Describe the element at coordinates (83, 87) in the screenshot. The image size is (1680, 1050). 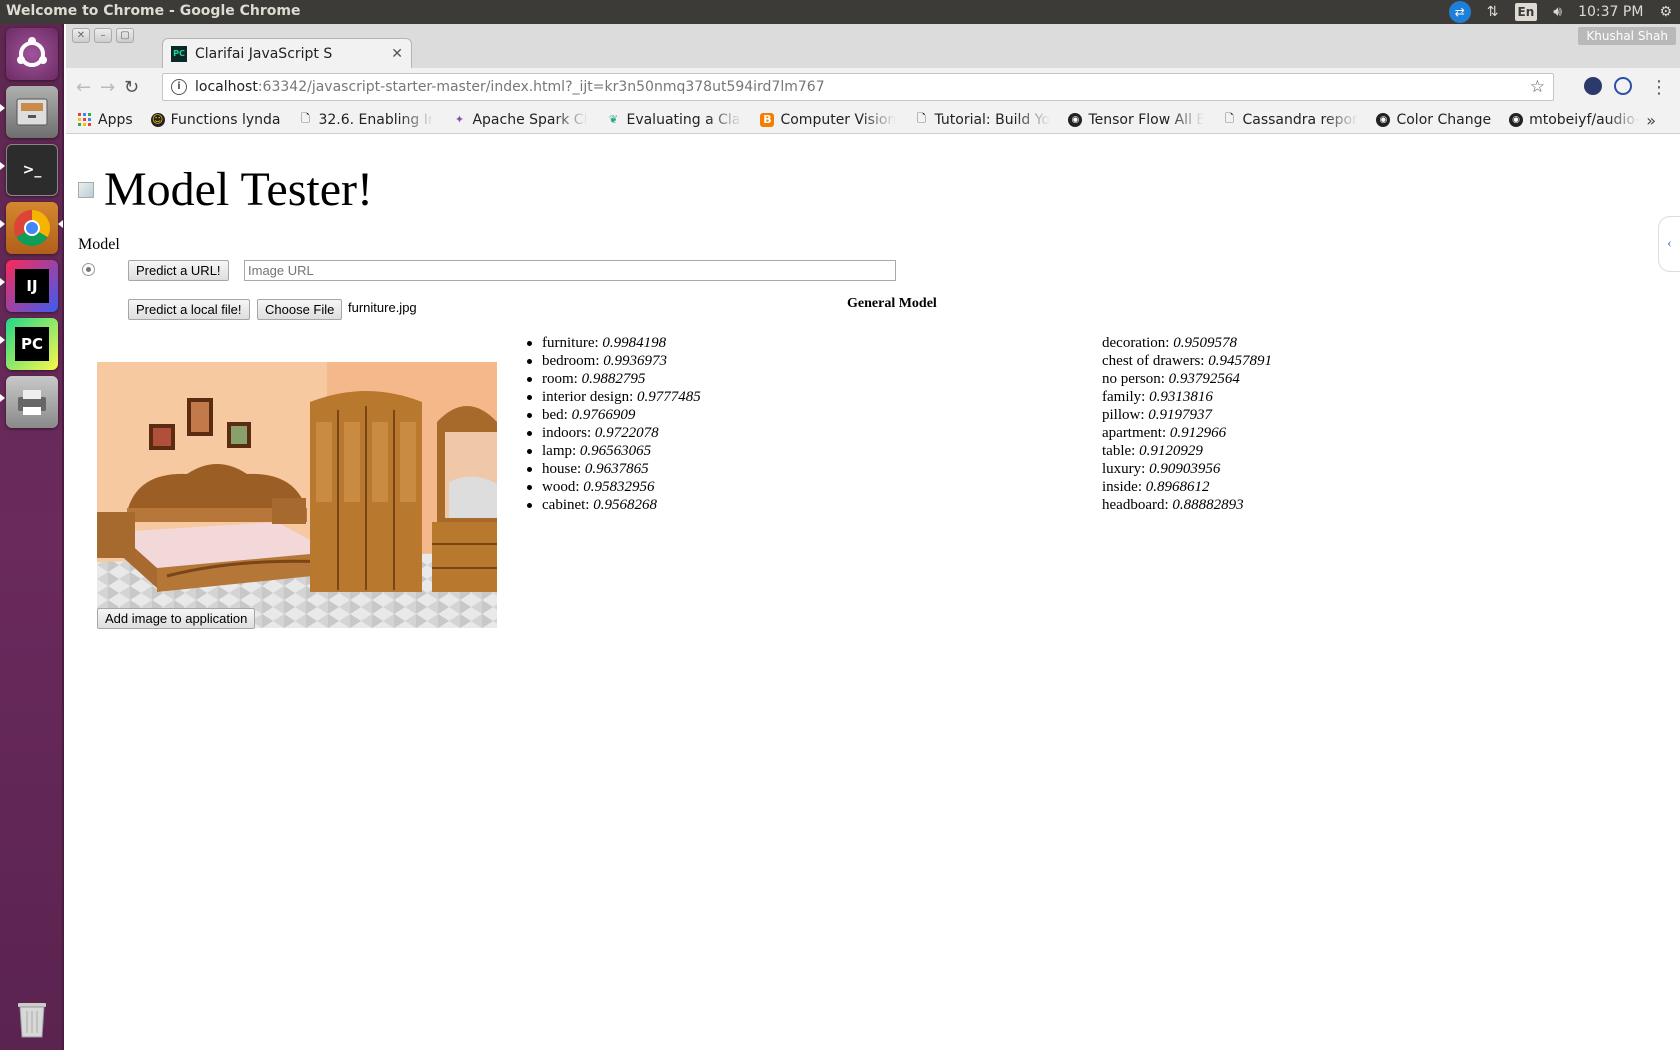
I see `back-arrow-icon: ←` at that location.